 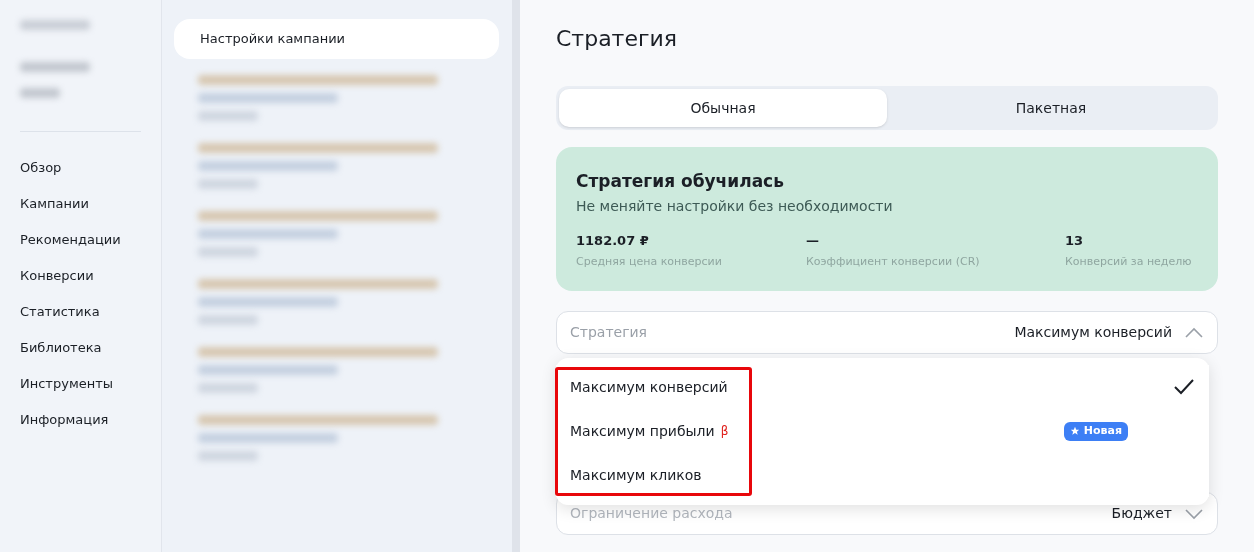 What do you see at coordinates (1095, 431) in the screenshot?
I see `new-badge: Новая` at bounding box center [1095, 431].